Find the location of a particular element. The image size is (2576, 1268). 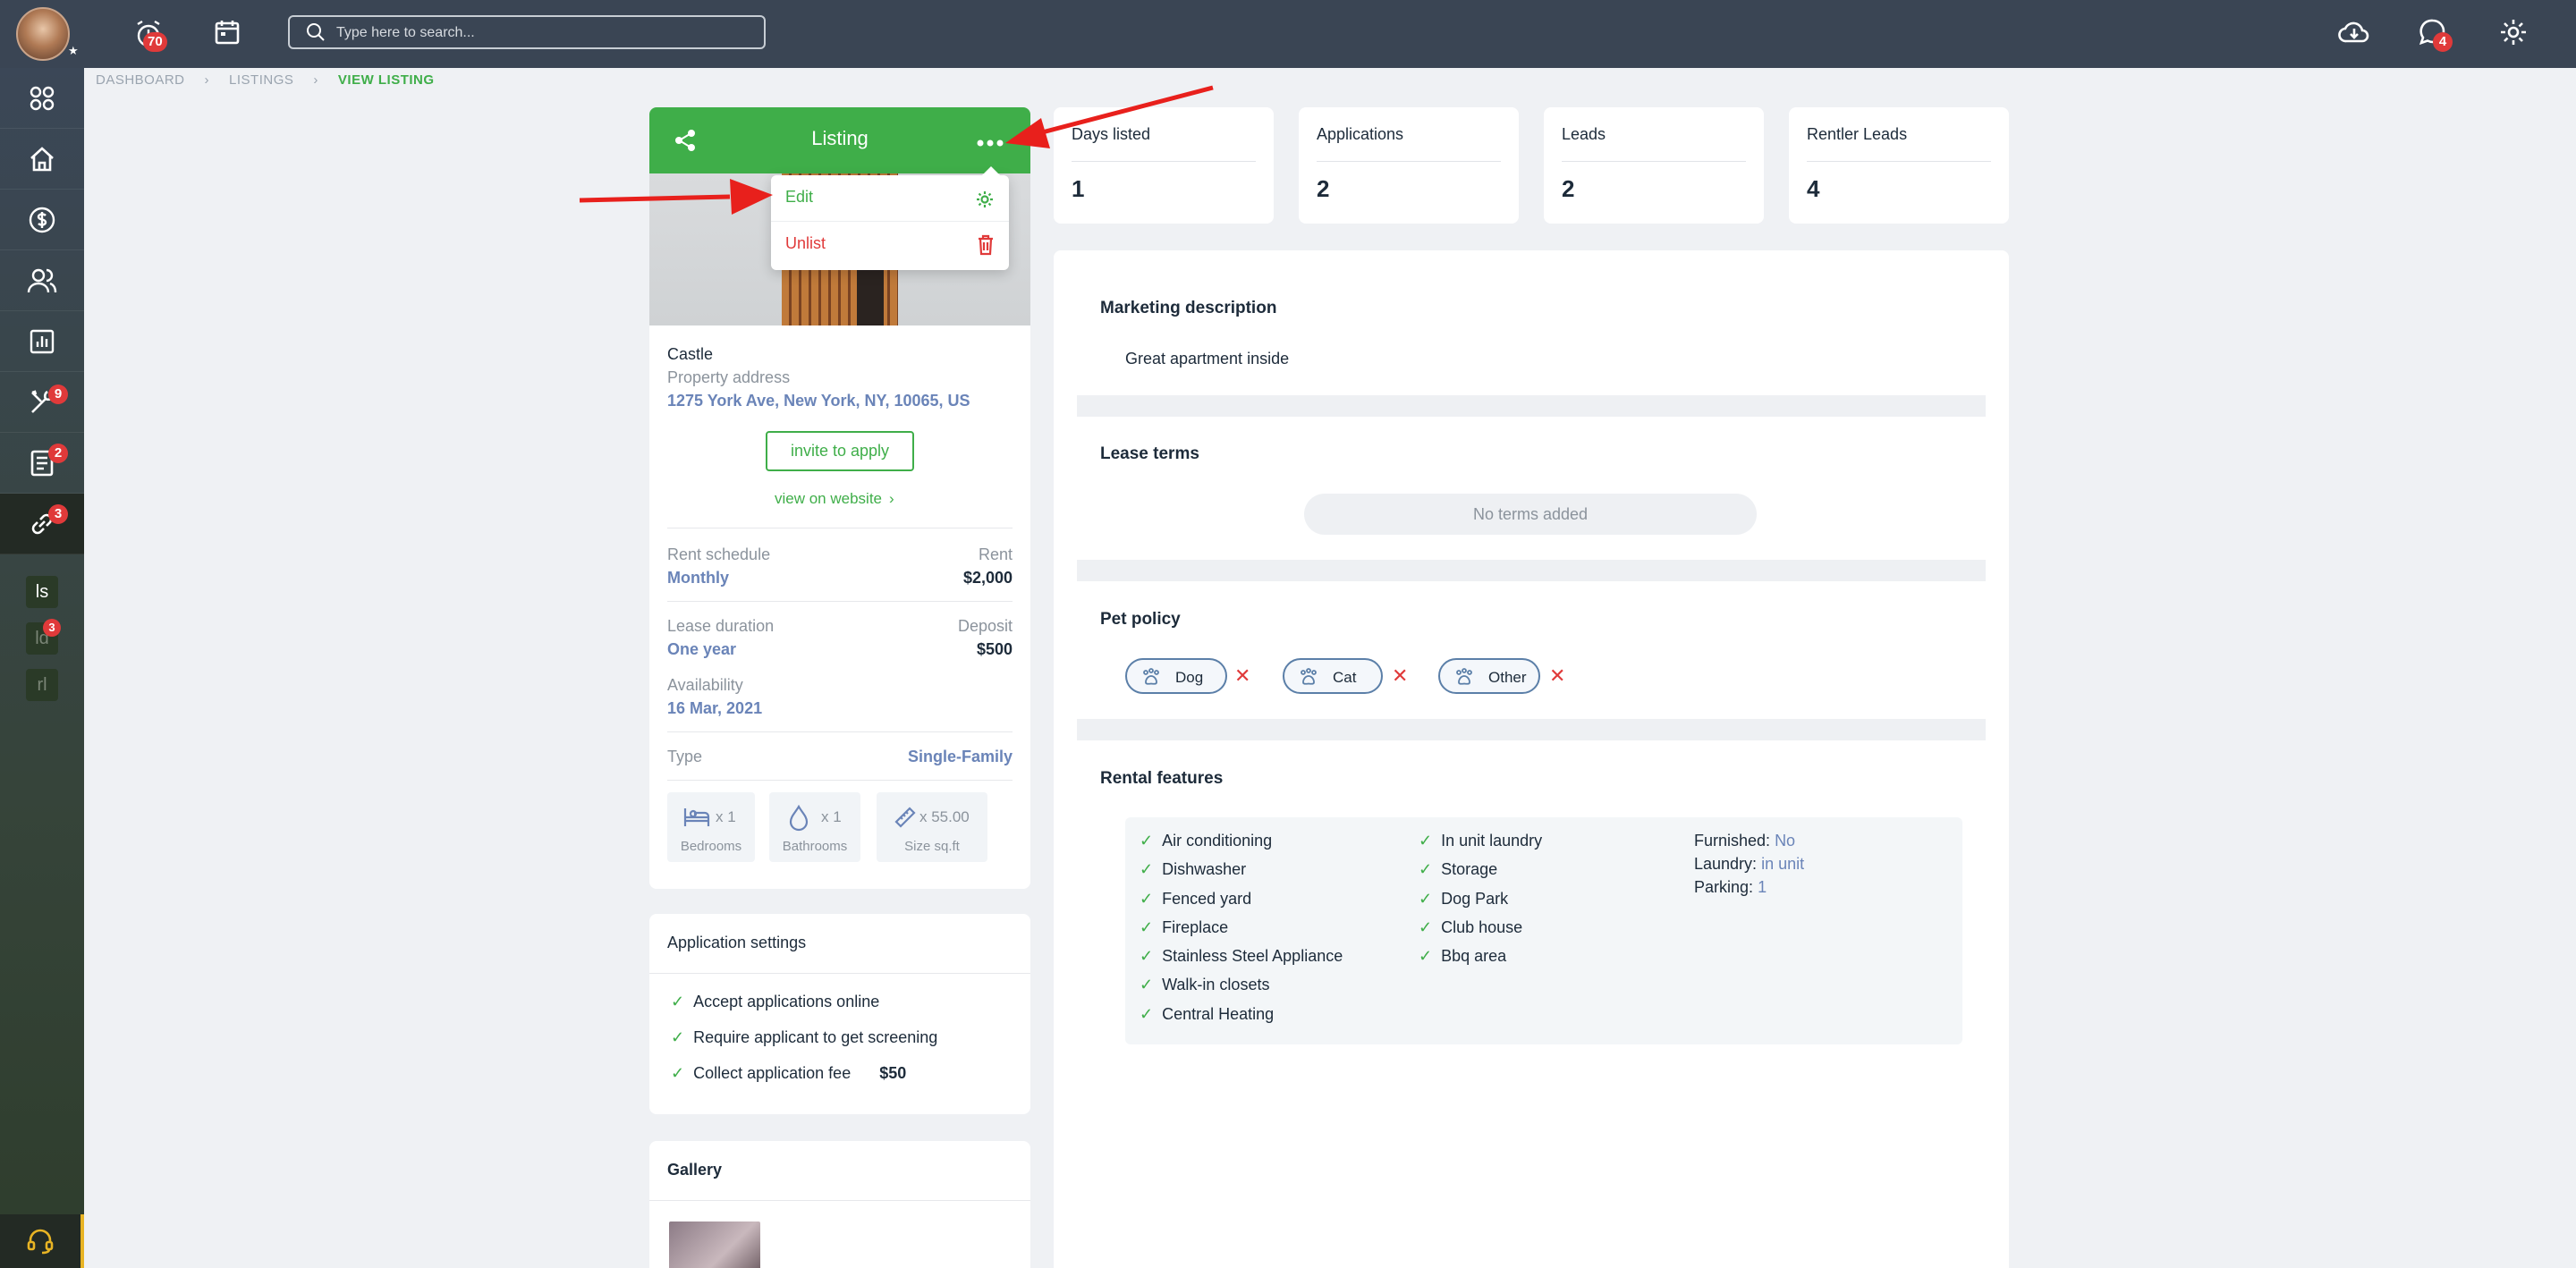

sidebar-item-documents is located at coordinates (42, 463).